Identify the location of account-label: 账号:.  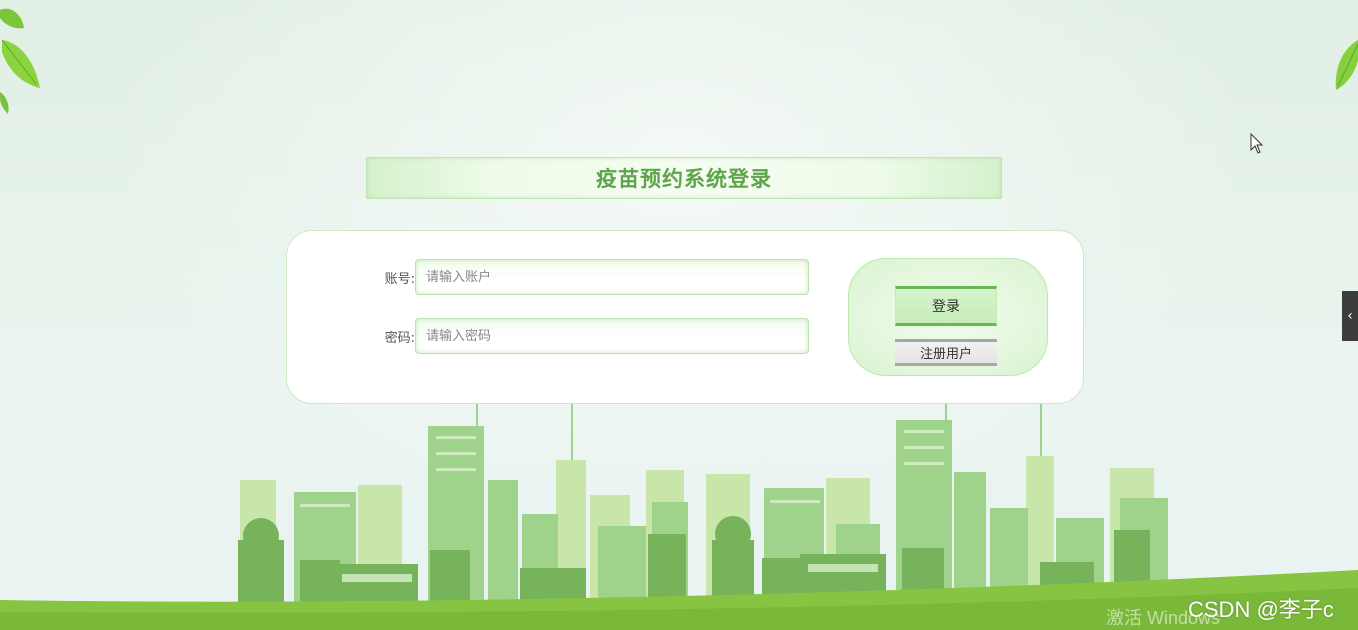
(399, 279).